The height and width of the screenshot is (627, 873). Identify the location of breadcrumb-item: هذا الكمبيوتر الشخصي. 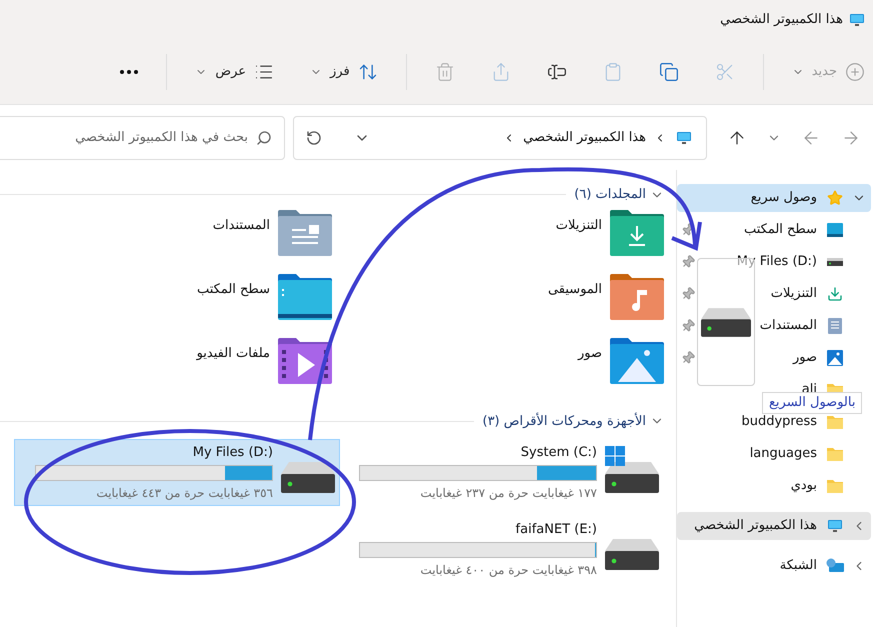
(584, 138).